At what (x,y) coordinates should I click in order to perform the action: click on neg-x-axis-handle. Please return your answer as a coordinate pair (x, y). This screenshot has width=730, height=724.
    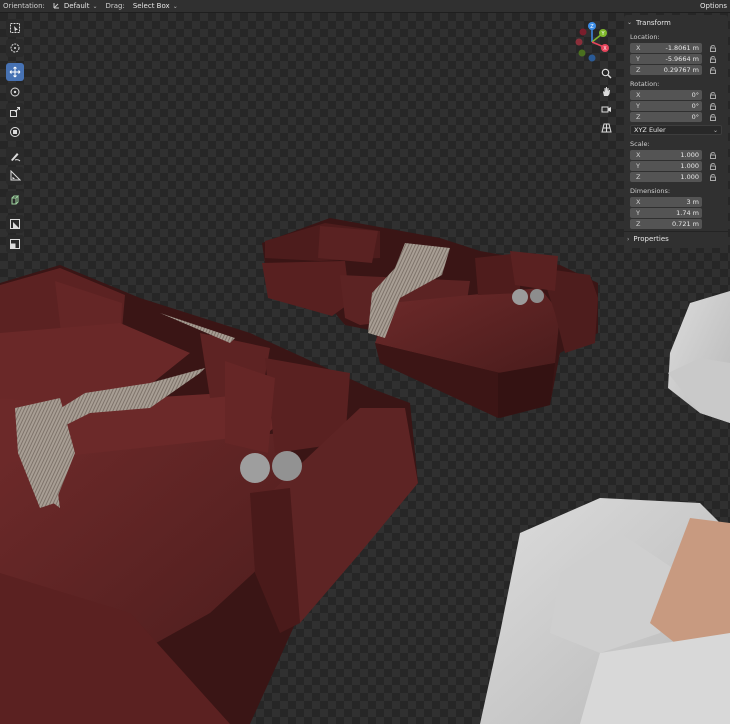
    Looking at the image, I should click on (579, 42).